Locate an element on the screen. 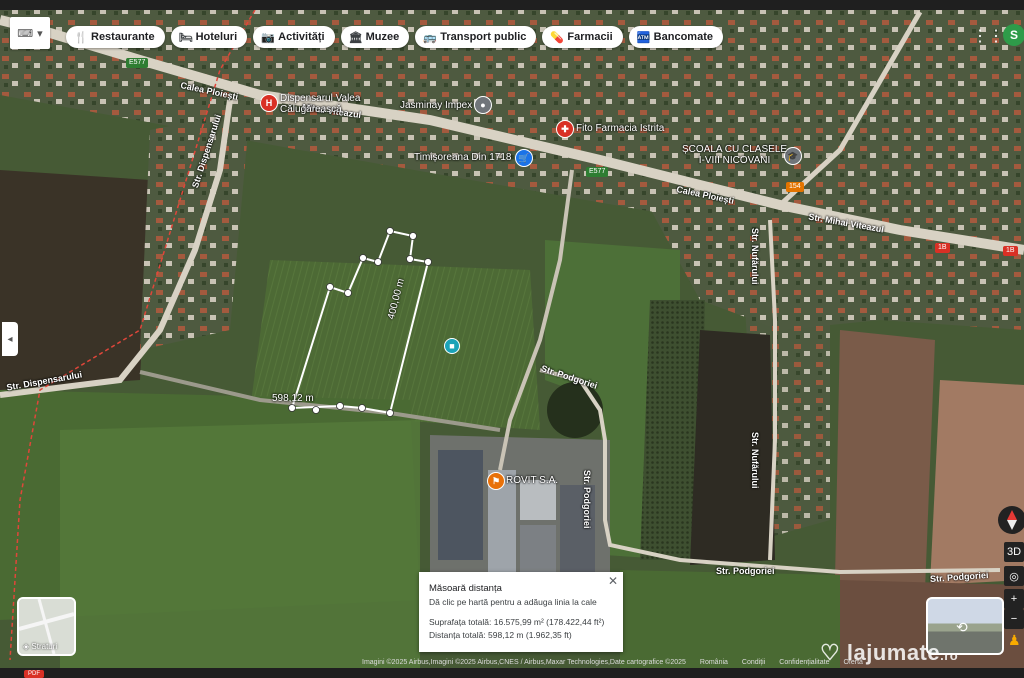 This screenshot has width=1024, height=678. collapse-side-panel-button: ◂ is located at coordinates (10, 339).